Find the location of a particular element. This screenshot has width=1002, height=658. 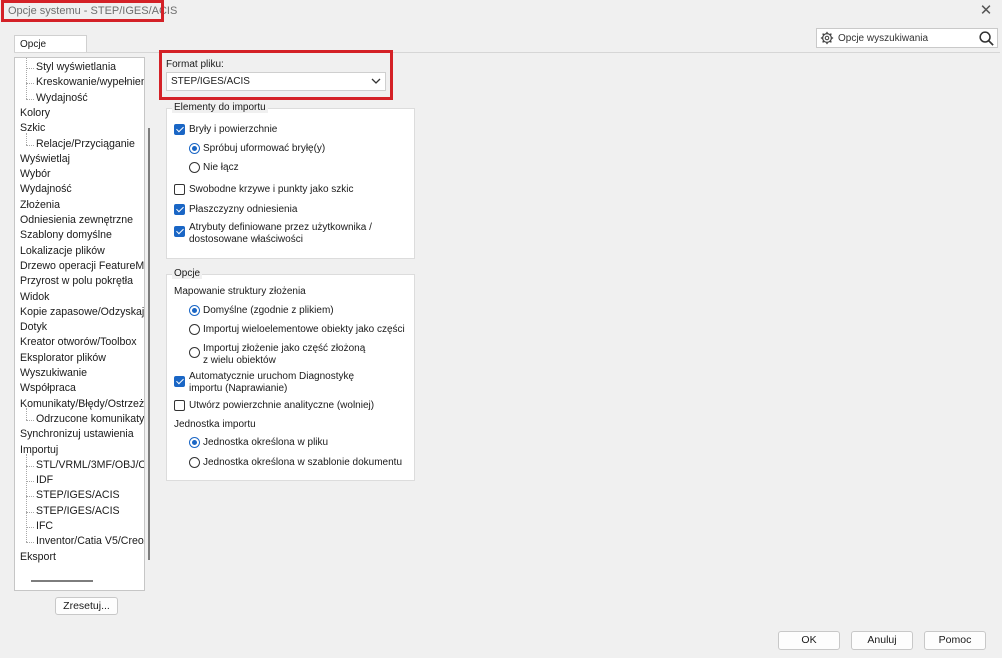

tab-system-options: Opcje systemu is located at coordinates (50, 51).